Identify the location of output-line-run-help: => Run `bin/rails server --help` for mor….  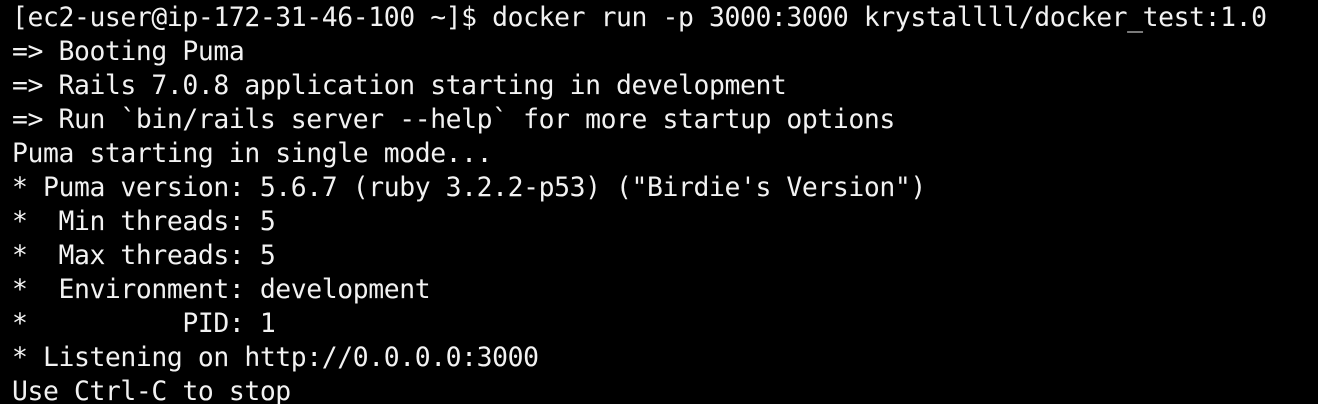
(453, 119).